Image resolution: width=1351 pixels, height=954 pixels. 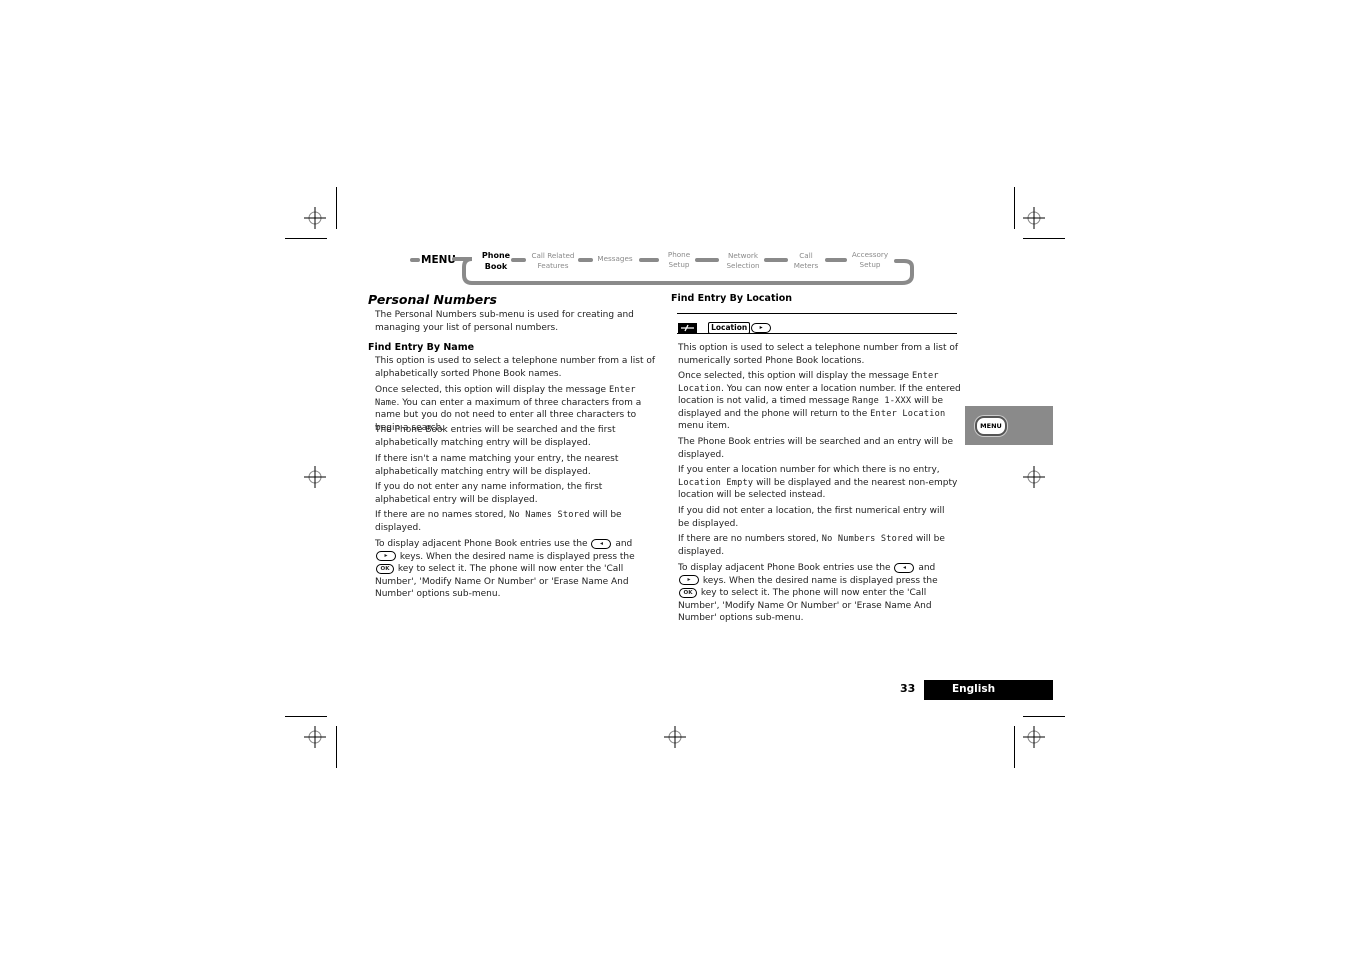 What do you see at coordinates (716, 482) in the screenshot?
I see `display-message: Location Empty` at bounding box center [716, 482].